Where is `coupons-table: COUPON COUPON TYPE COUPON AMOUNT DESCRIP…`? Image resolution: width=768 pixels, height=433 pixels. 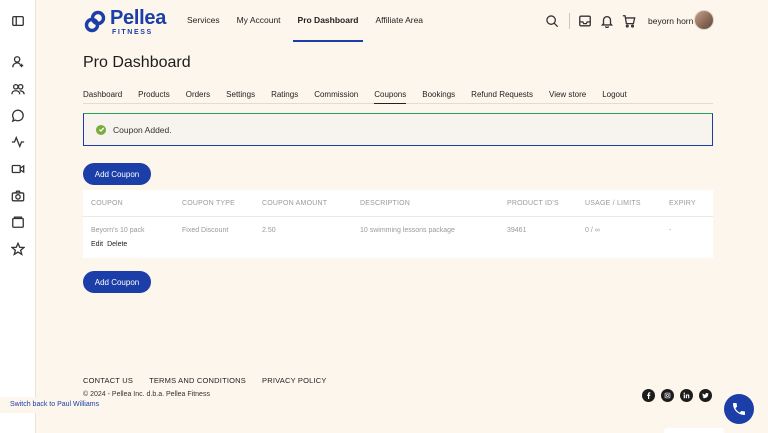
coupons-table: COUPON COUPON TYPE COUPON AMOUNT DESCRIP… is located at coordinates (398, 224).